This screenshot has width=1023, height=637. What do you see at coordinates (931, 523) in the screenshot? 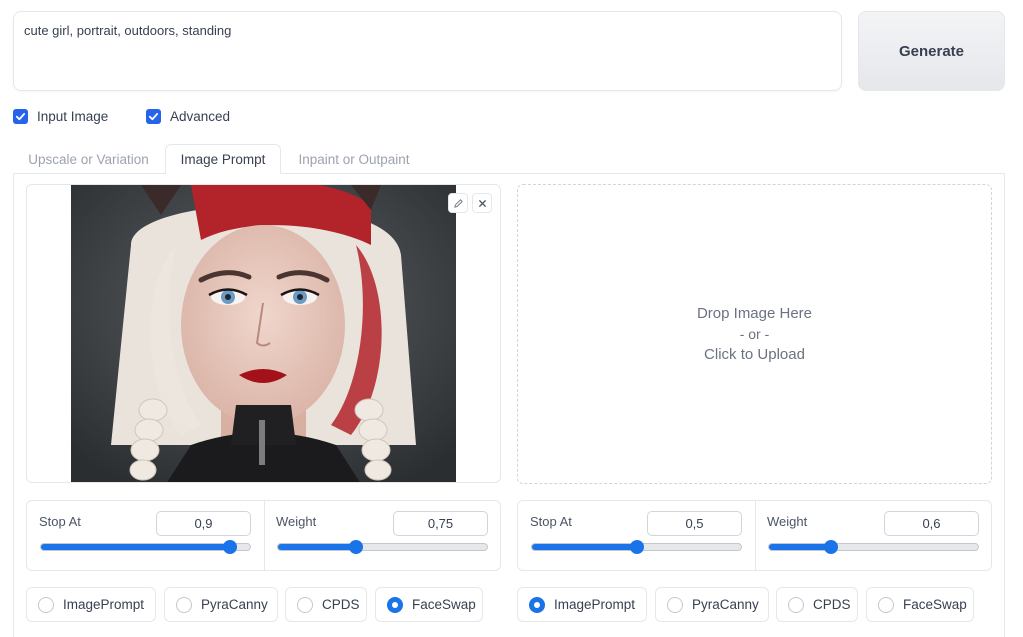
I see `weight-number-input: 0,6` at bounding box center [931, 523].